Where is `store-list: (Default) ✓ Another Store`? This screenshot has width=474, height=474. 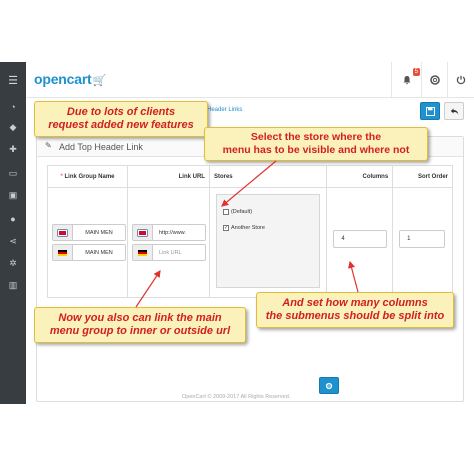
store-list: (Default) ✓ Another Store is located at coordinates (267, 241).